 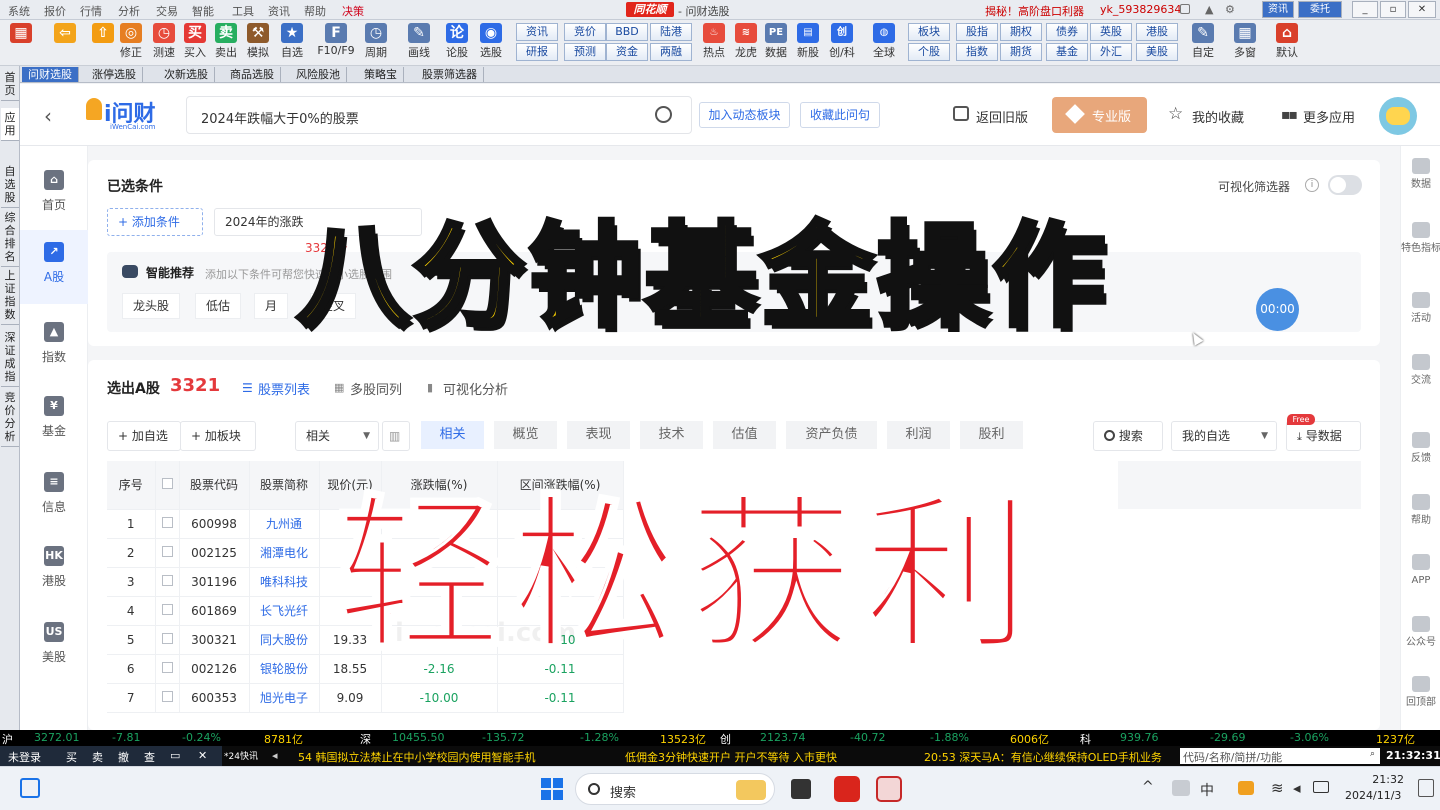 I want to click on export-button: ⤓ 导数据, so click(x=1323, y=436).